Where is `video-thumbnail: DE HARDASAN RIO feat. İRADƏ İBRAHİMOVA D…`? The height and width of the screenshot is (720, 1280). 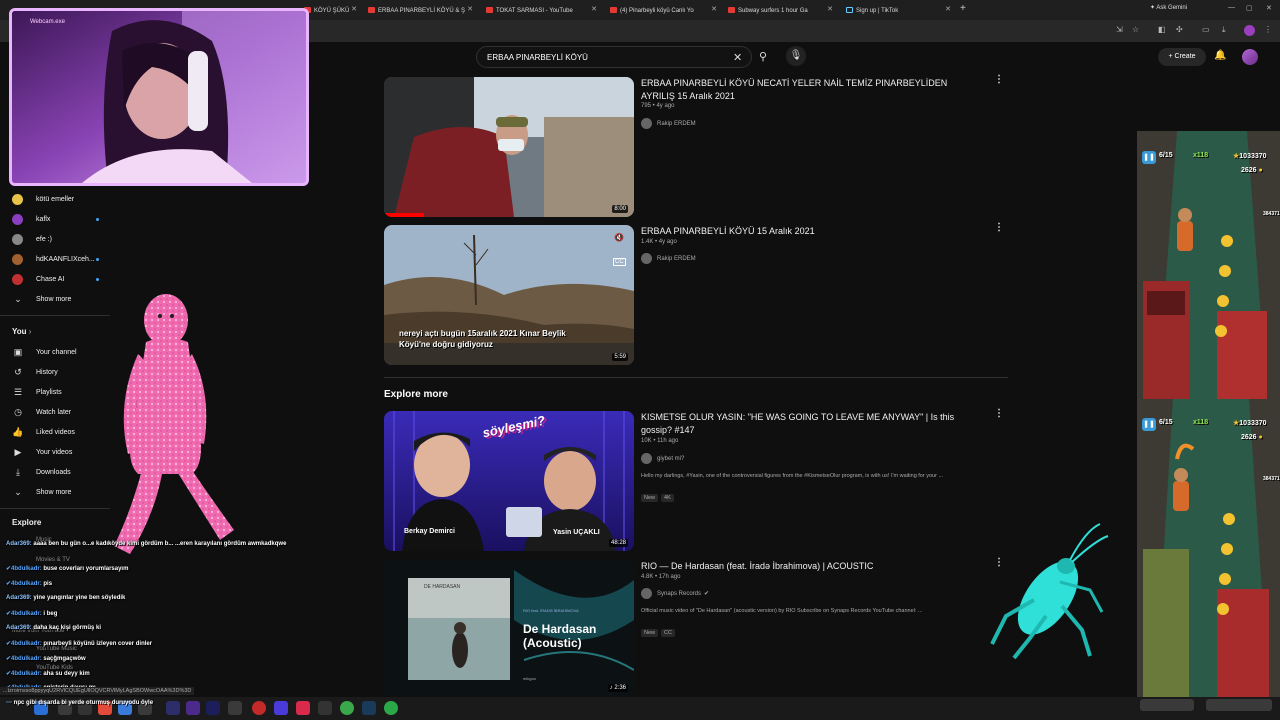
video-thumbnail: DE HARDASAN RIO feat. İRADƏ İBRAHİMOVA D… is located at coordinates (509, 628).